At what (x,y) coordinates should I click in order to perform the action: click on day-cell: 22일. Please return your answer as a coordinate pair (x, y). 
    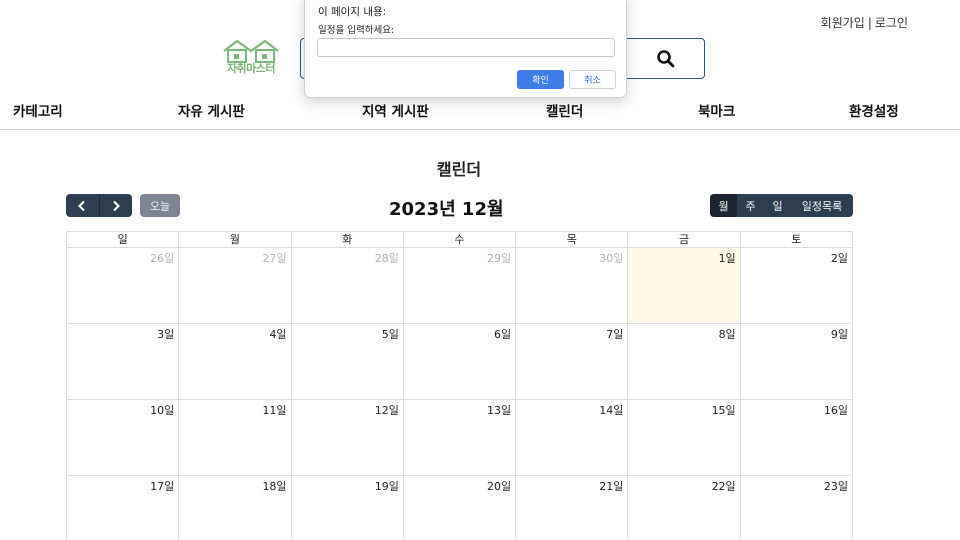
    Looking at the image, I should click on (684, 508).